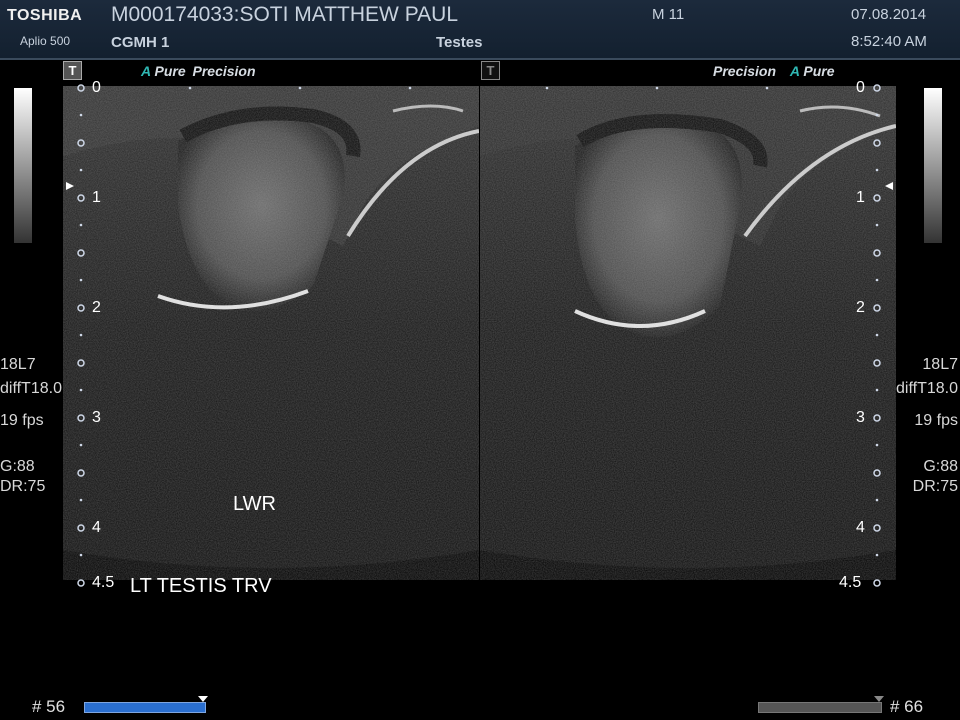  What do you see at coordinates (18, 364) in the screenshot?
I see `left-probe: 18L7` at bounding box center [18, 364].